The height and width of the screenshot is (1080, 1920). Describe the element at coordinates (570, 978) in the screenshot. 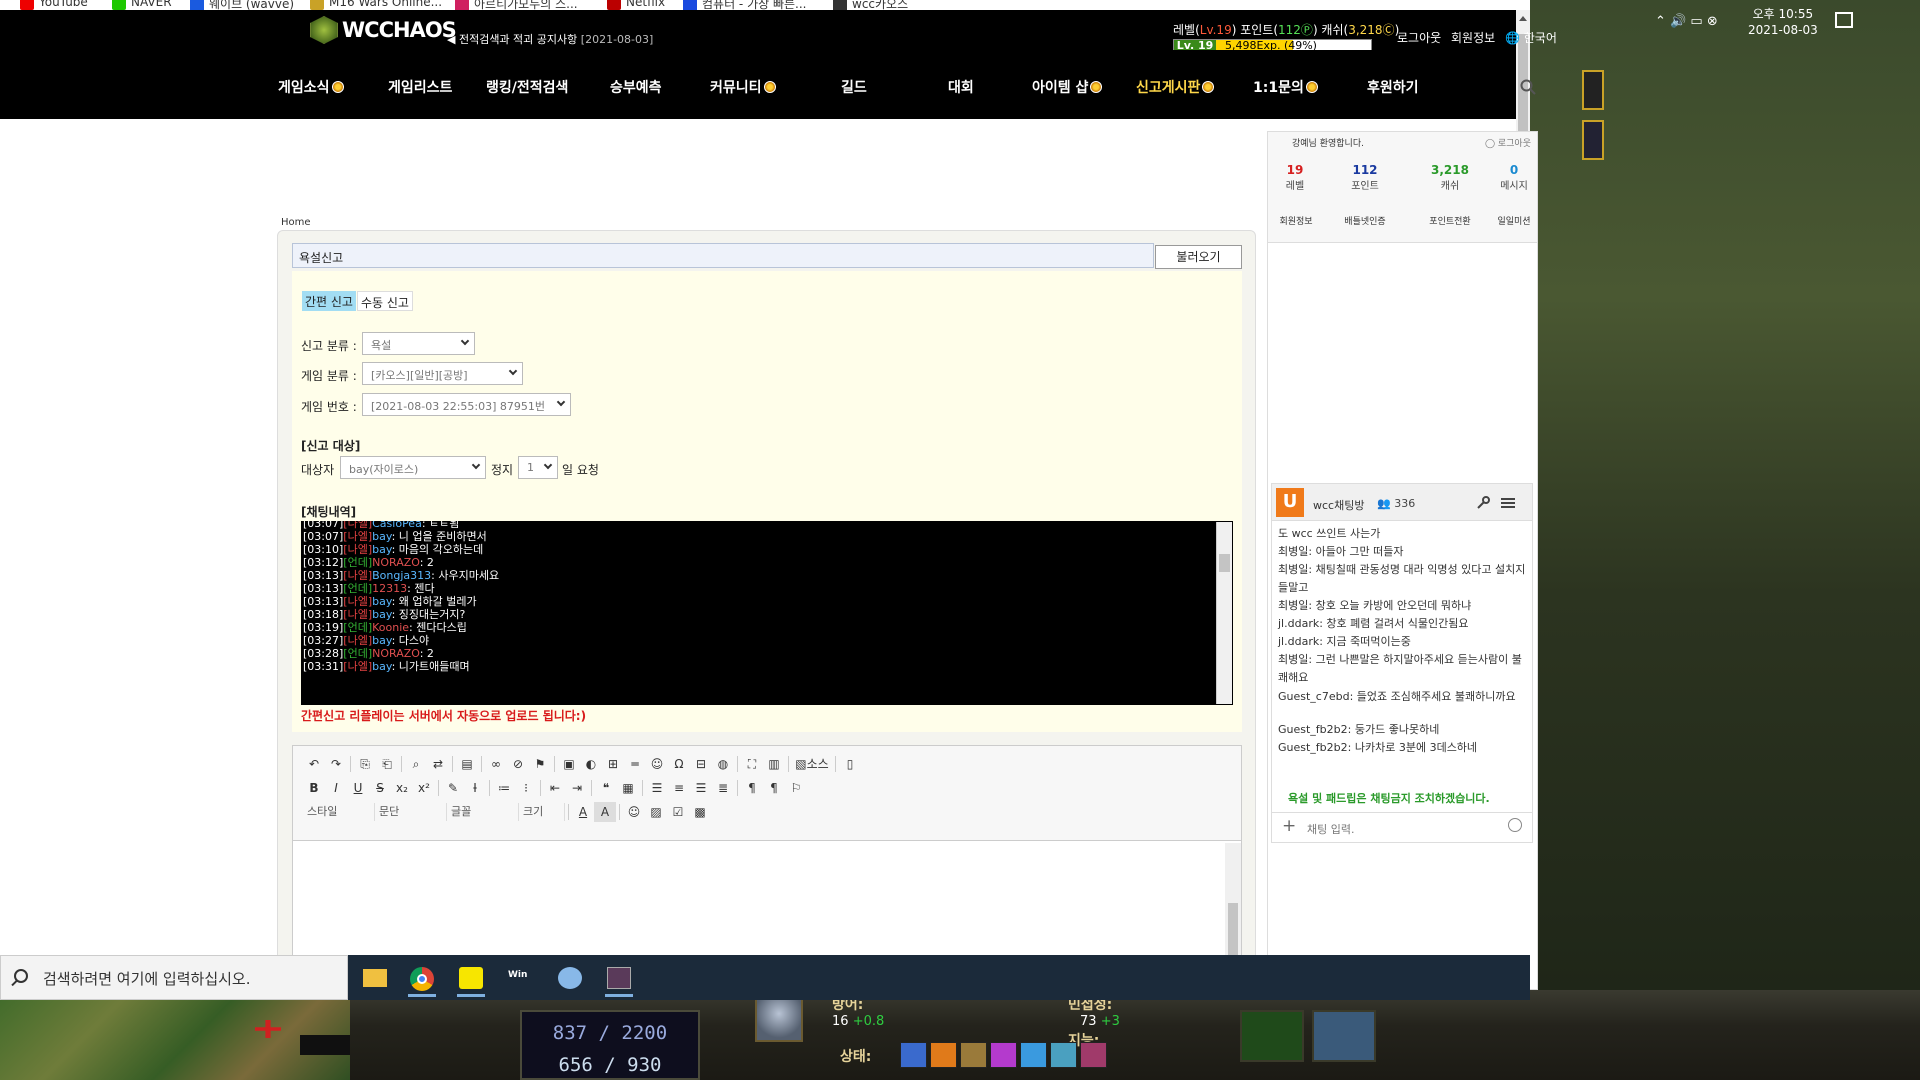

I see `paint-icon` at that location.